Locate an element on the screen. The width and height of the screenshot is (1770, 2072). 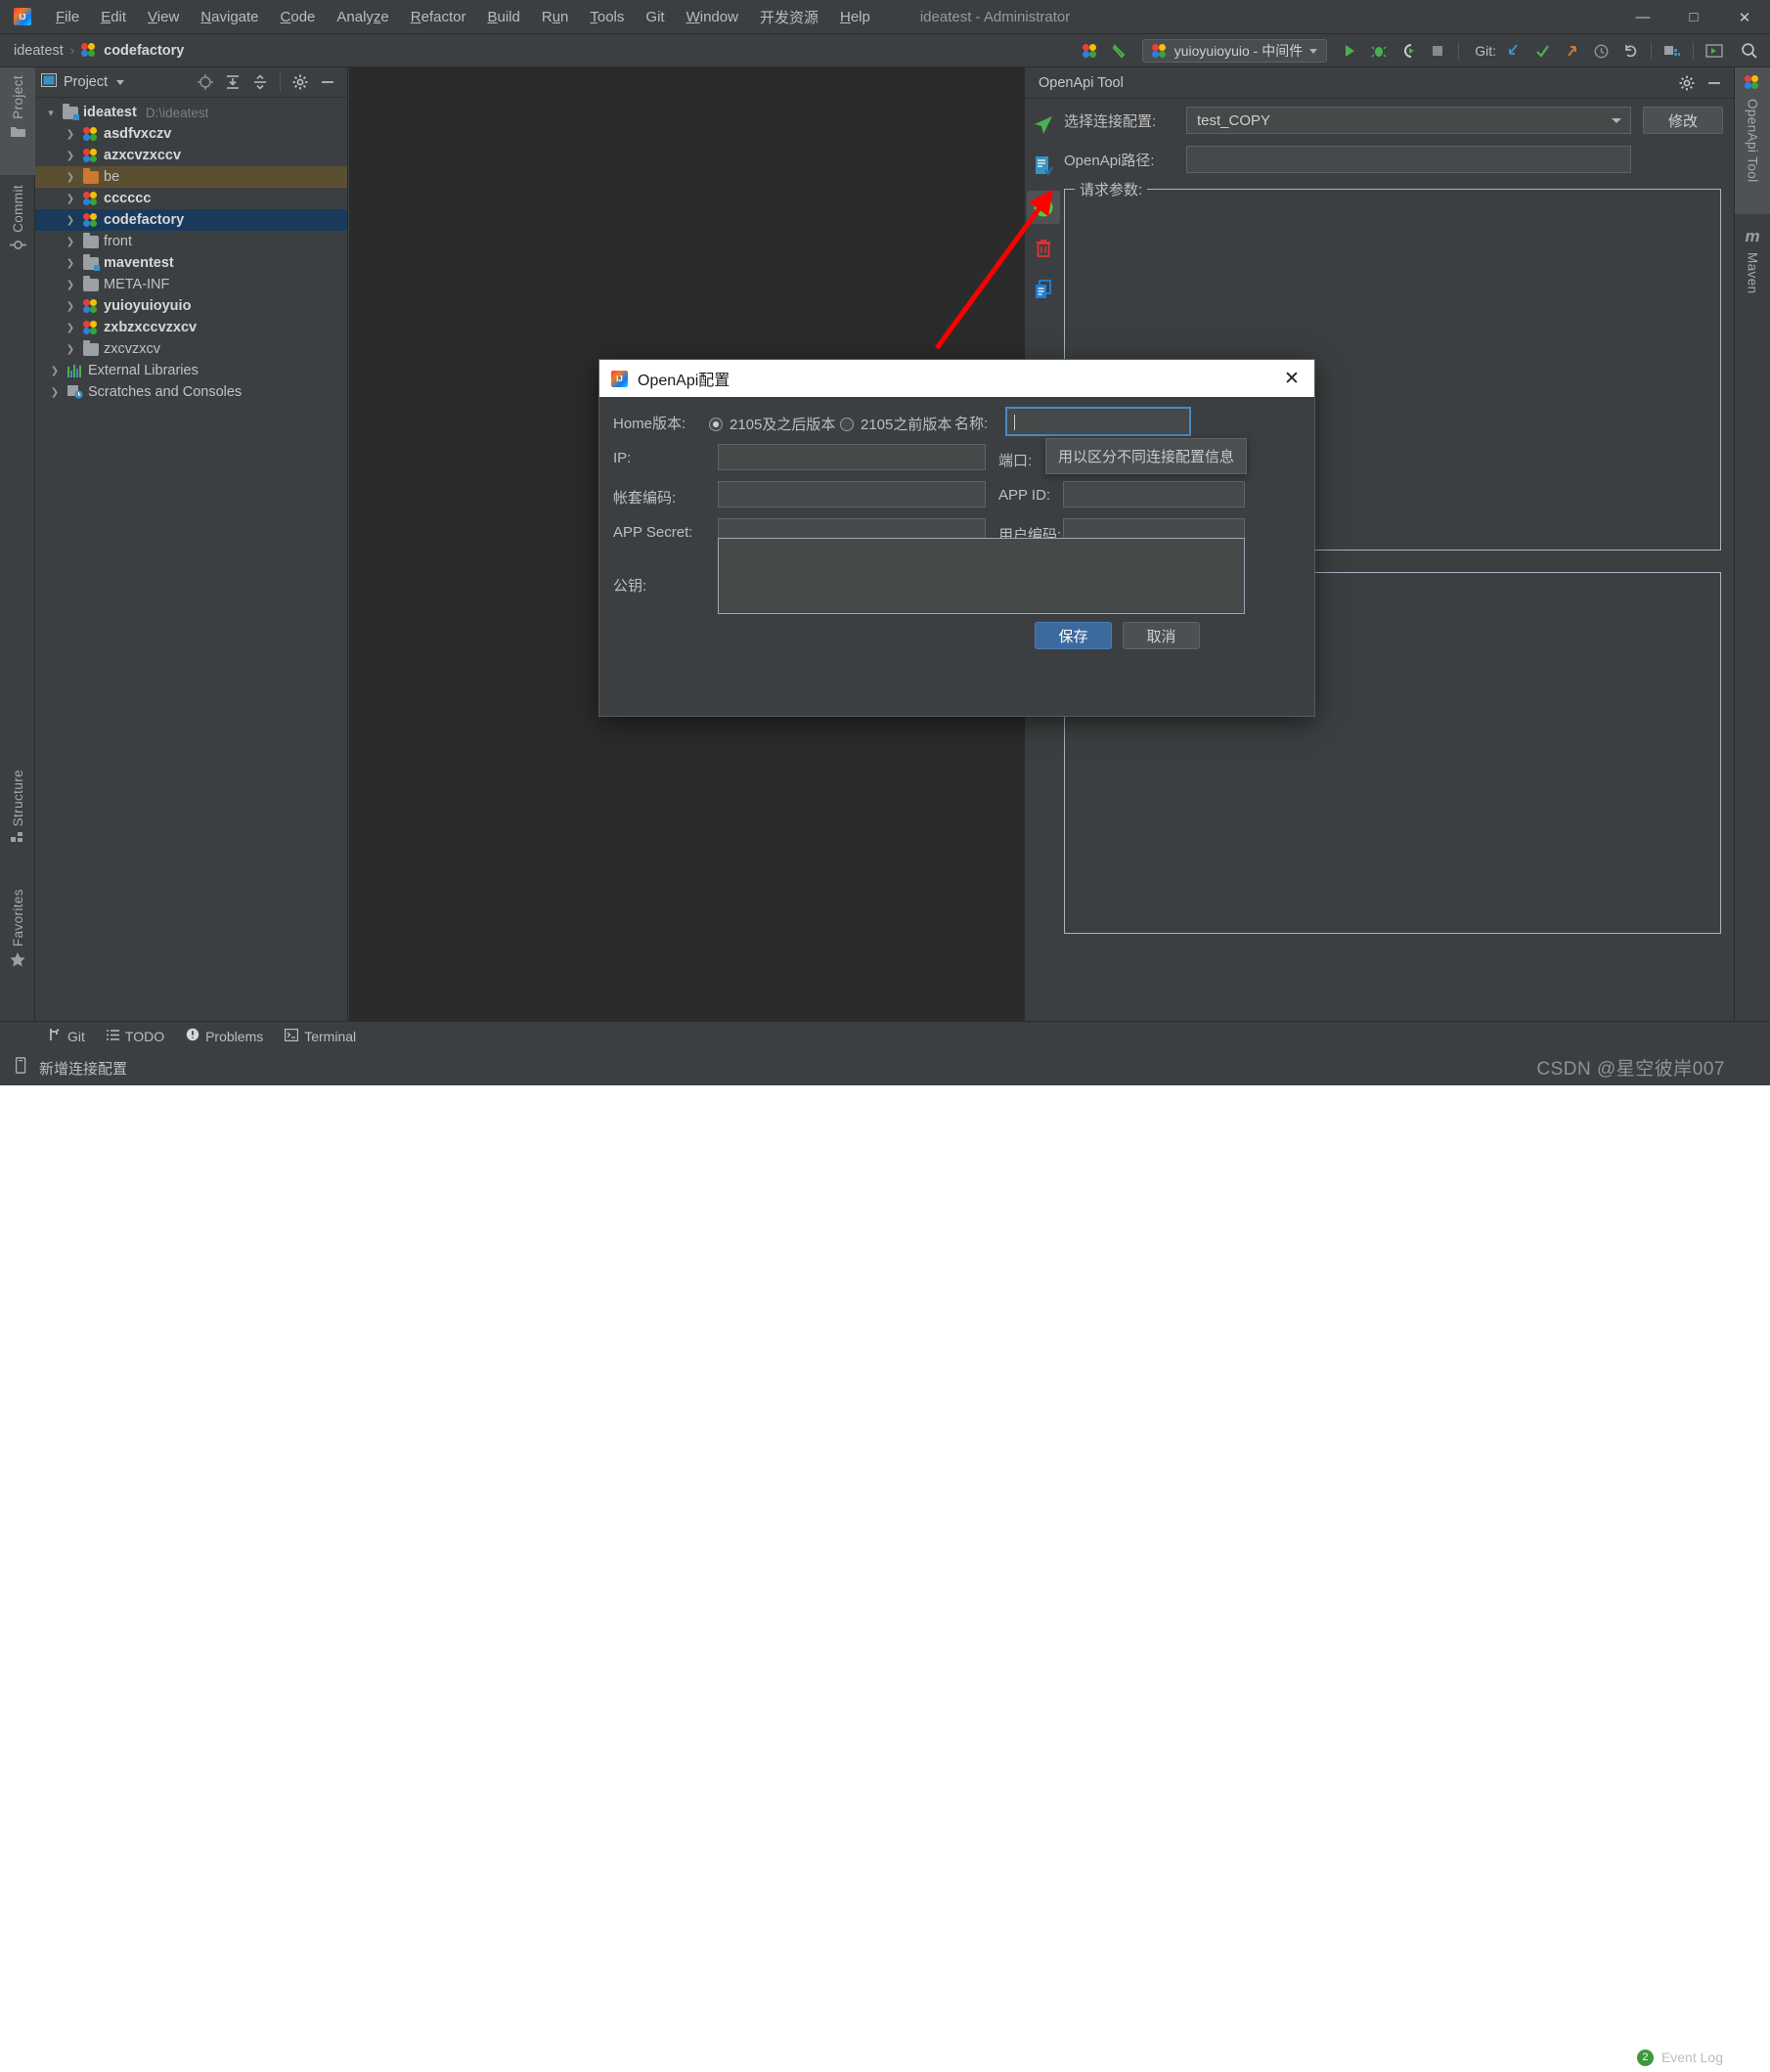
copy-icon is located at coordinates (1043, 290).